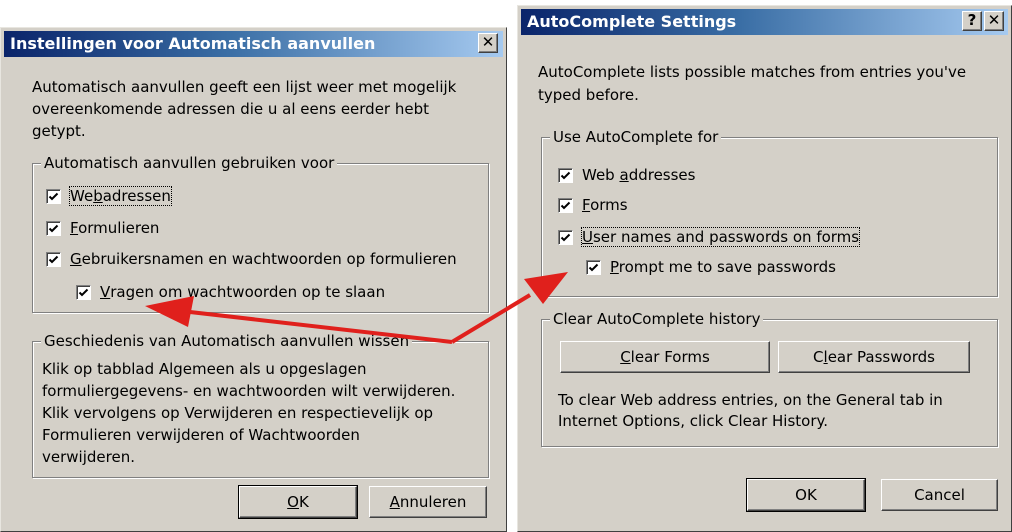  I want to click on intro-line: getypt., so click(59, 131).